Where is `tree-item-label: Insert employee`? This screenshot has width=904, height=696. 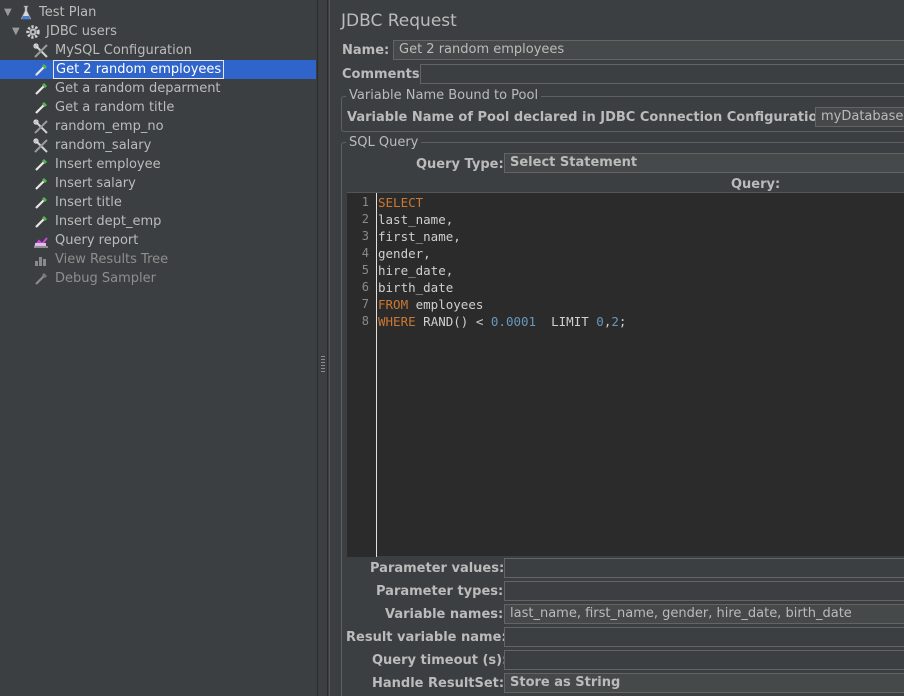 tree-item-label: Insert employee is located at coordinates (108, 164).